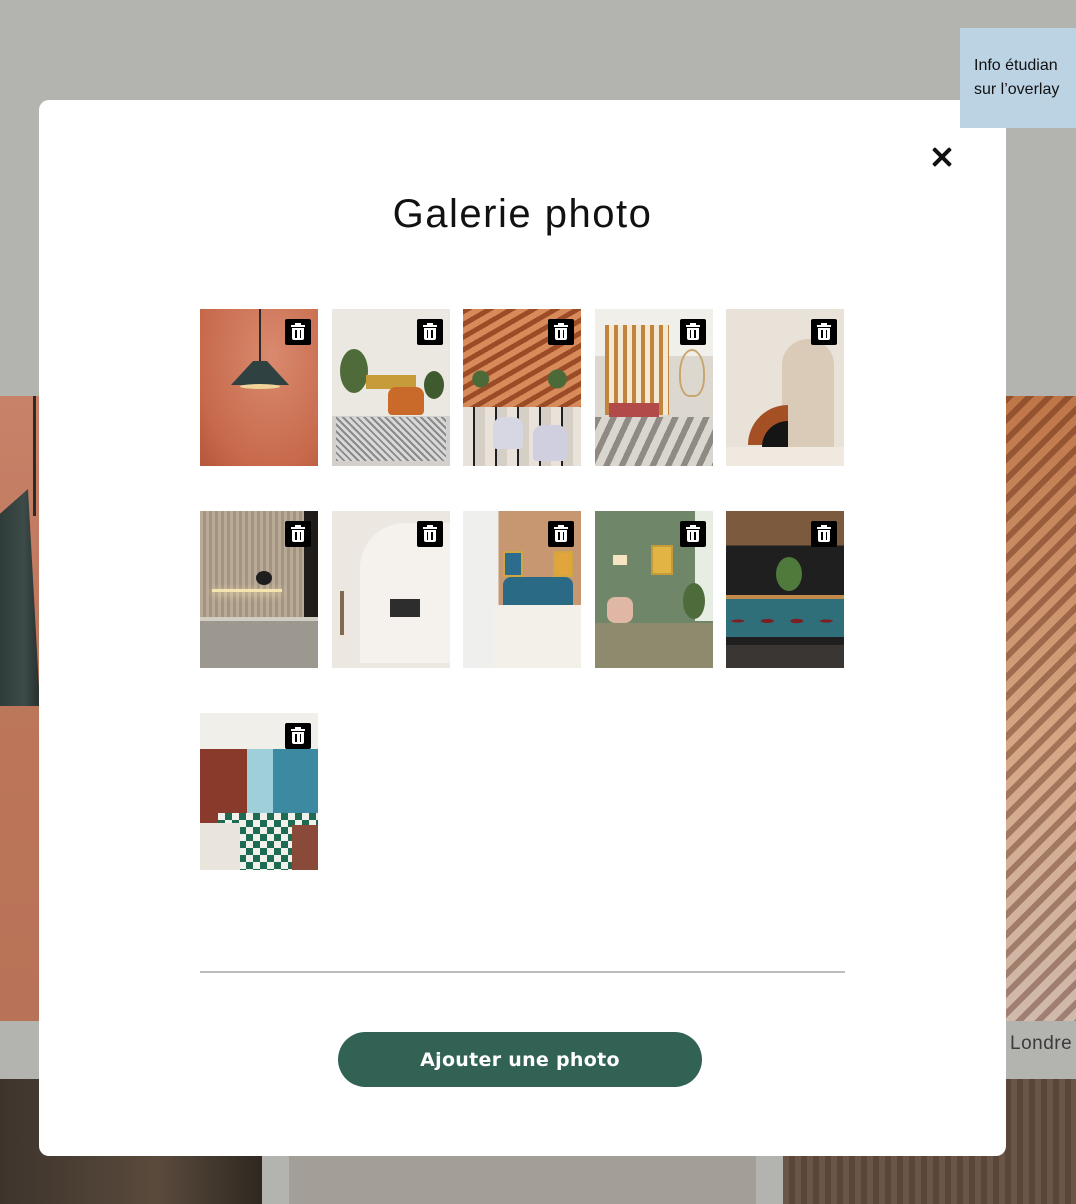 This screenshot has width=1076, height=1204. I want to click on divider, so click(522, 972).